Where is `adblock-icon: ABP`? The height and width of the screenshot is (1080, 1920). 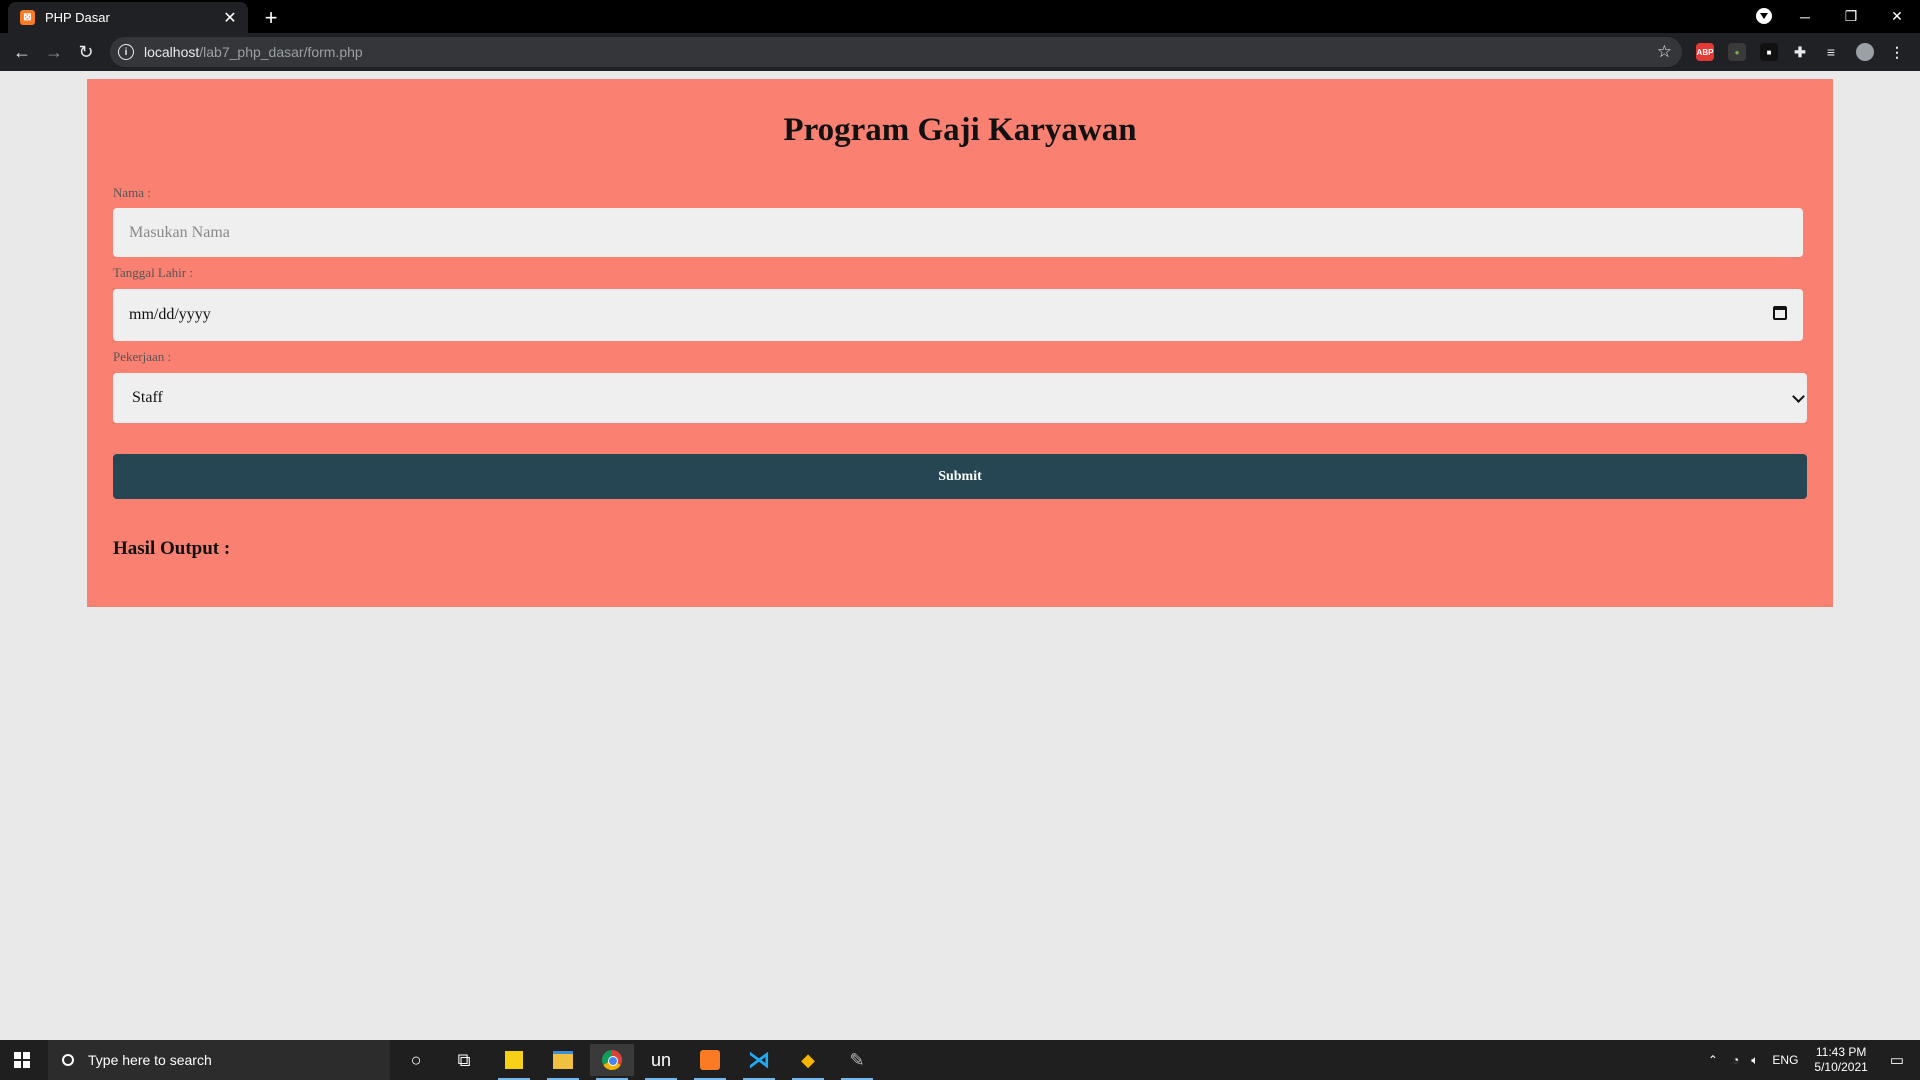 adblock-icon: ABP is located at coordinates (1705, 52).